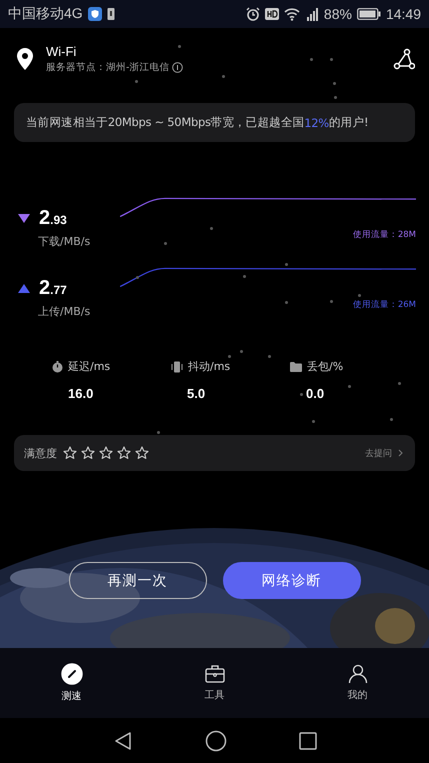  What do you see at coordinates (400, 453) in the screenshot?
I see `chevron-right-icon` at bounding box center [400, 453].